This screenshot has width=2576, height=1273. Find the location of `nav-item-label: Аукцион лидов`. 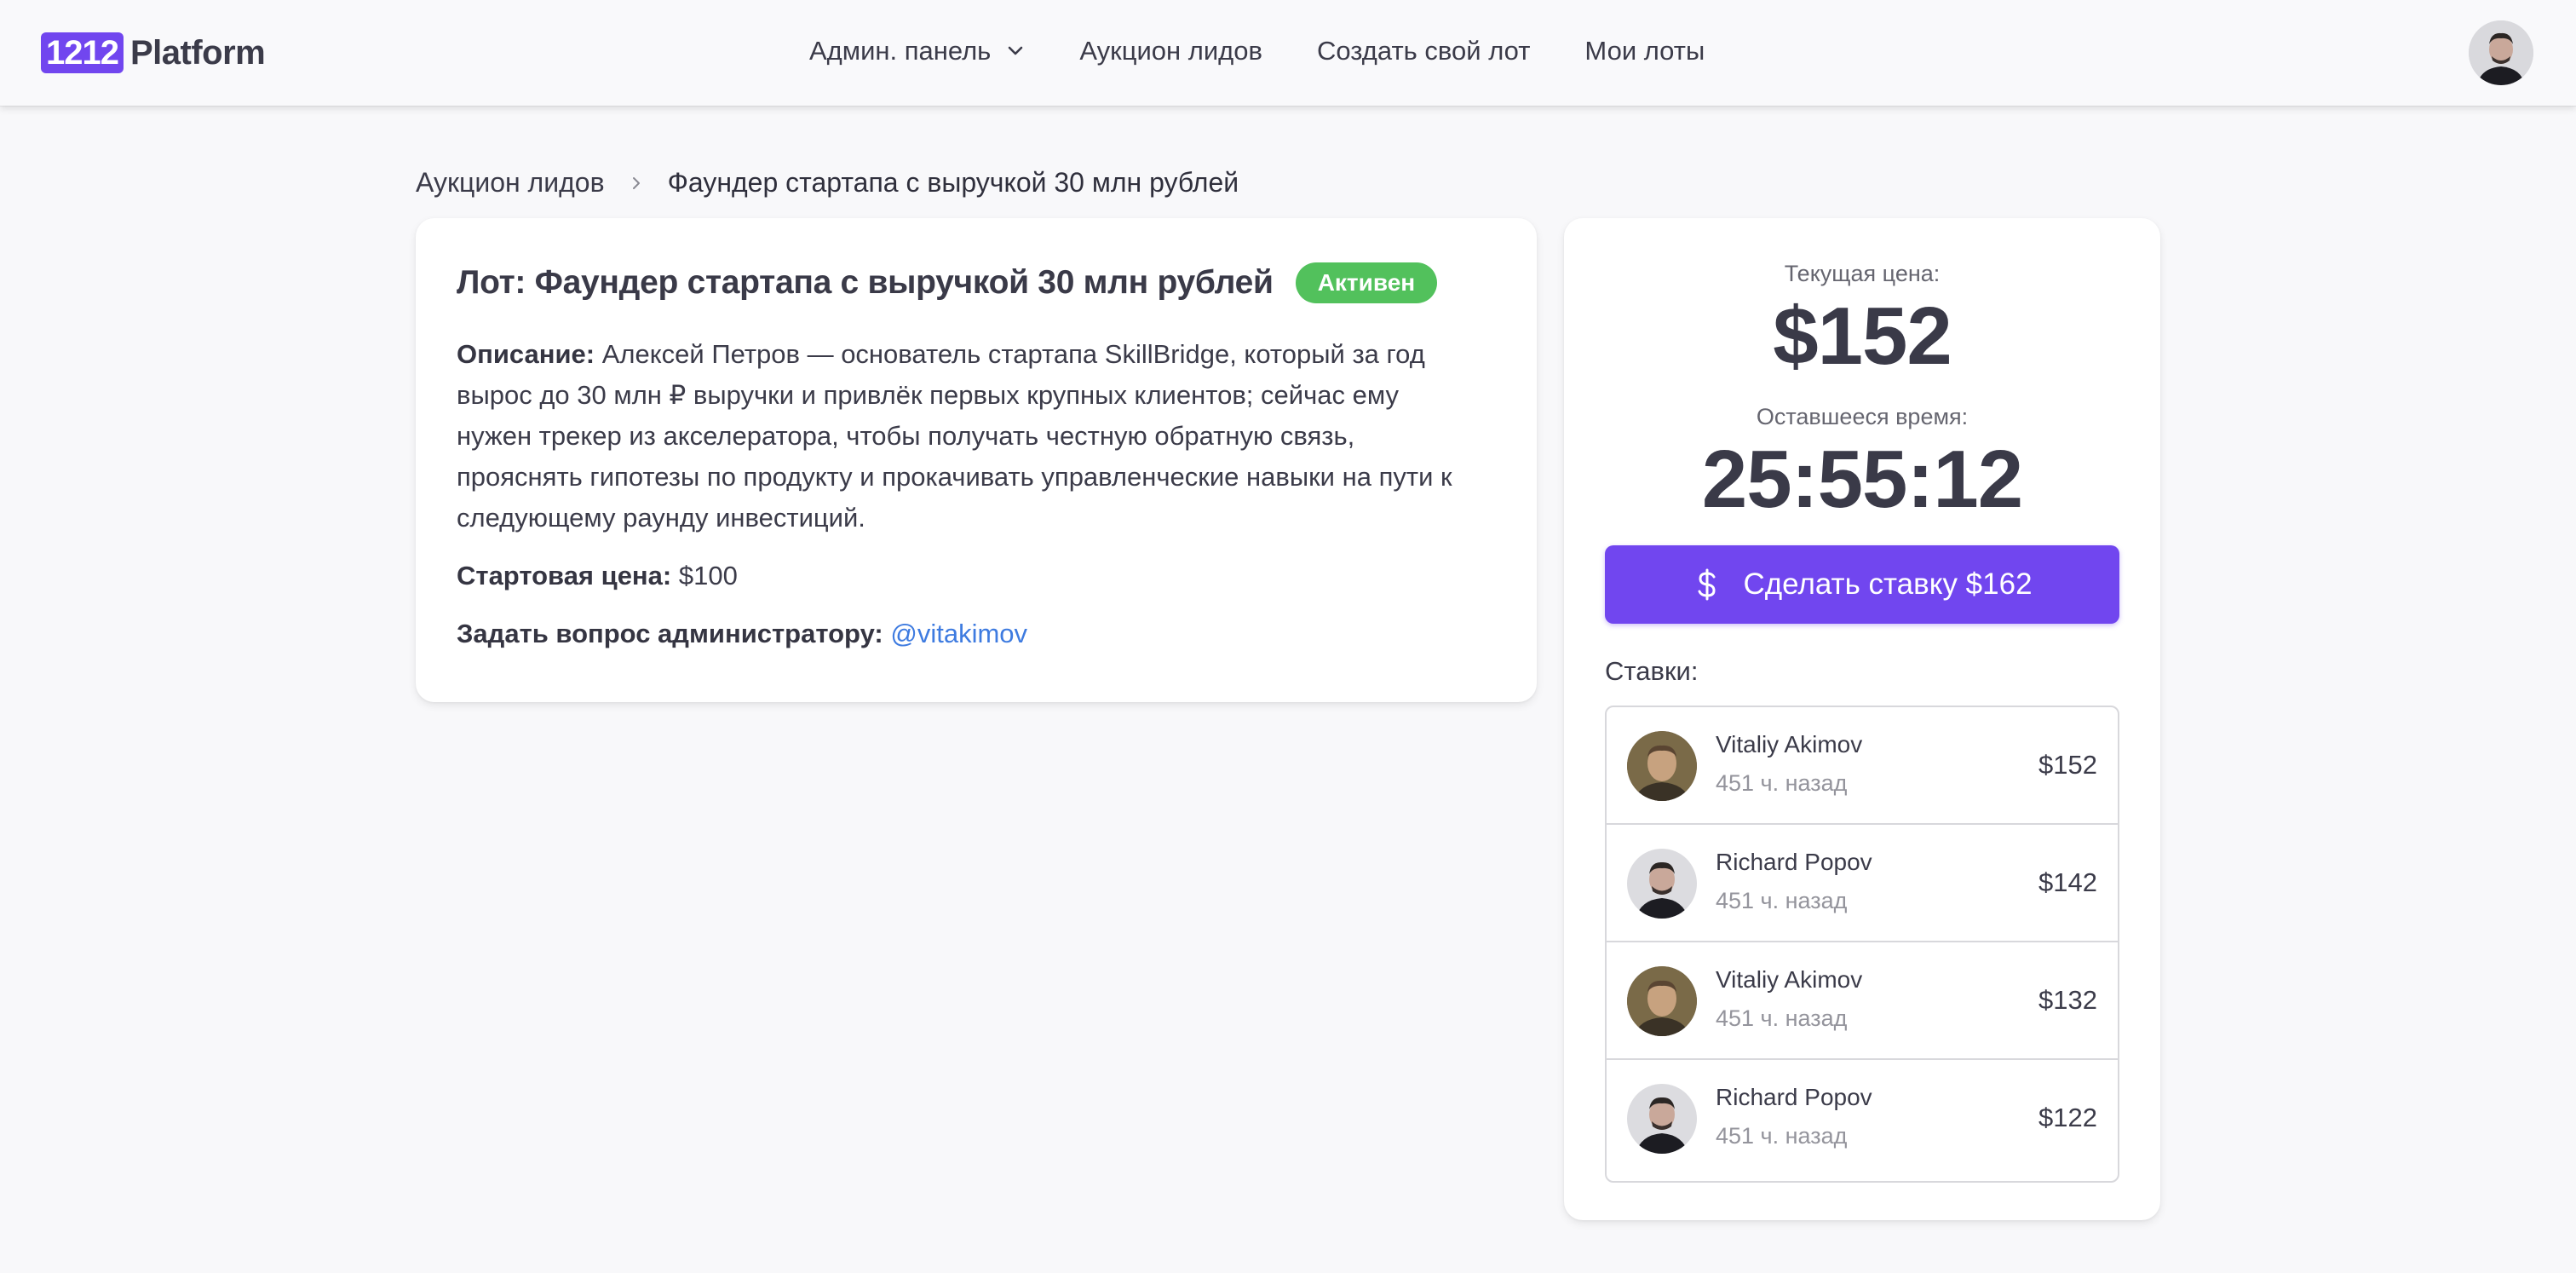

nav-item-label: Аукцион лидов is located at coordinates (1171, 51).